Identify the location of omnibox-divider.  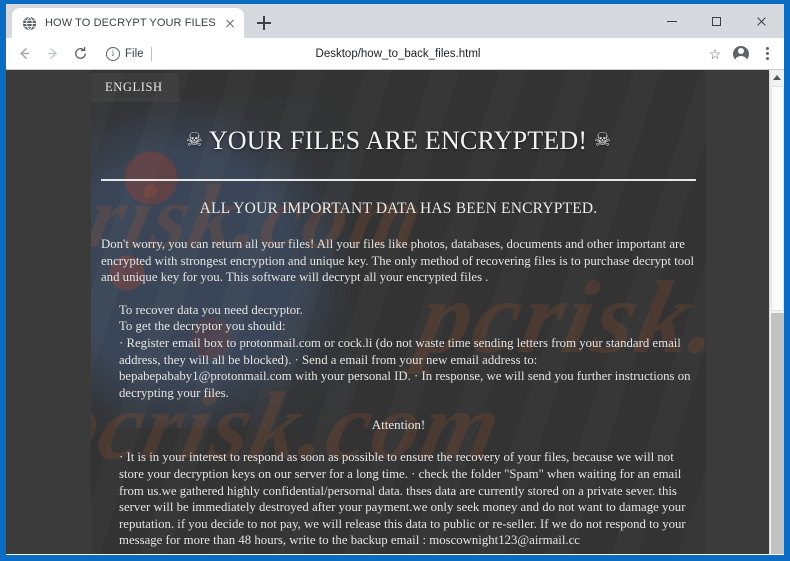
(151, 53).